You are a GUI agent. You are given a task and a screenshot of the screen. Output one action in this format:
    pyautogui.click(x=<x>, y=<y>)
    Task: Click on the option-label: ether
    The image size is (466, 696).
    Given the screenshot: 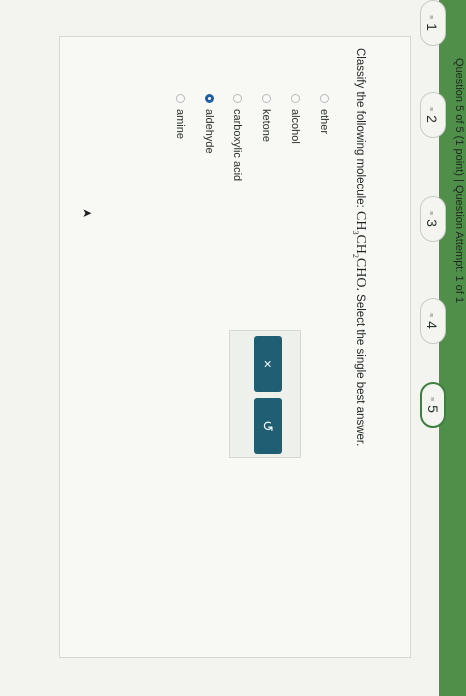 What is the action you would take?
    pyautogui.click(x=324, y=122)
    